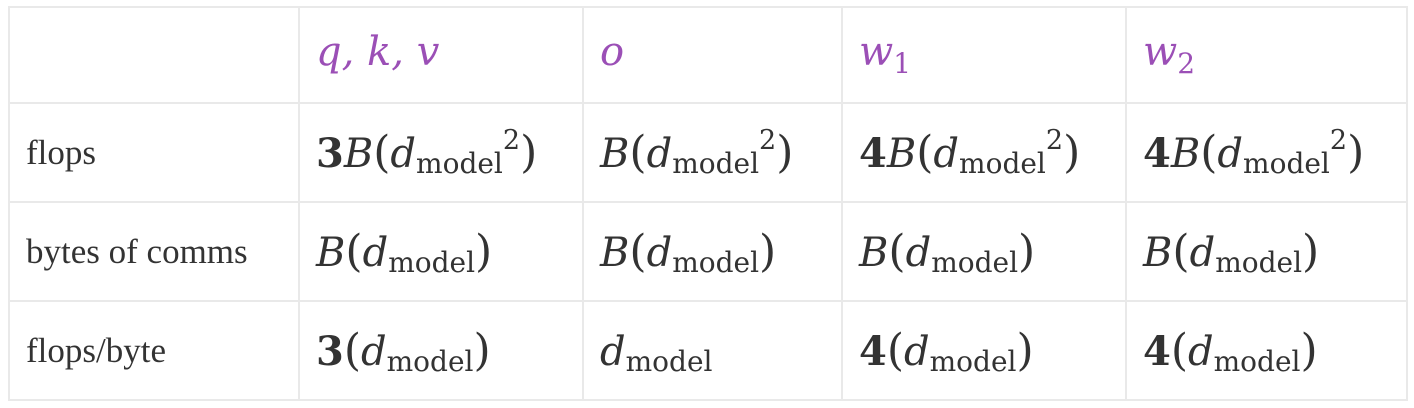 This screenshot has height=408, width=1414. I want to click on column-header-w1: w1, so click(984, 55).